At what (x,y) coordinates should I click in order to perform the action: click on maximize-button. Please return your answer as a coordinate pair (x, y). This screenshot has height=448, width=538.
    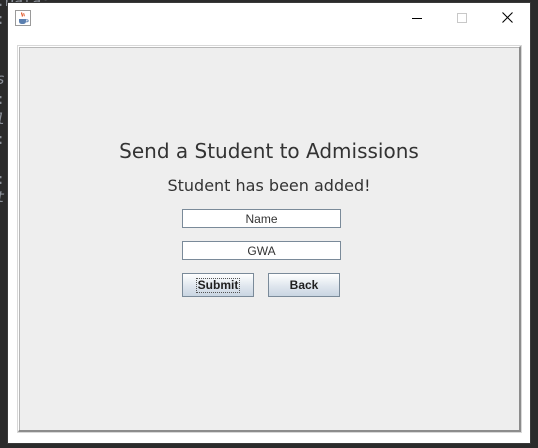
    Looking at the image, I should click on (462, 19).